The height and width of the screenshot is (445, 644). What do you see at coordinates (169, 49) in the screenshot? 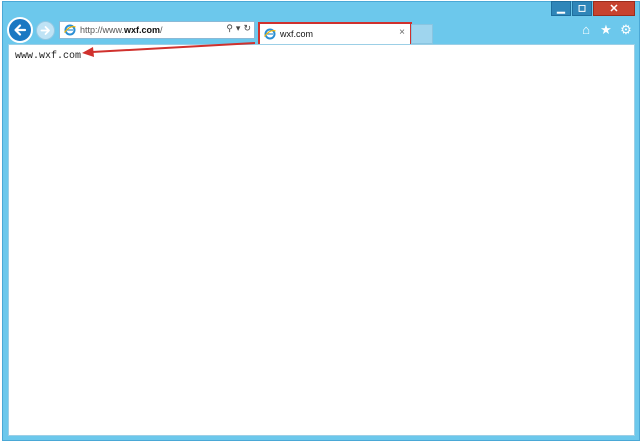
I see `annotation-arrow` at bounding box center [169, 49].